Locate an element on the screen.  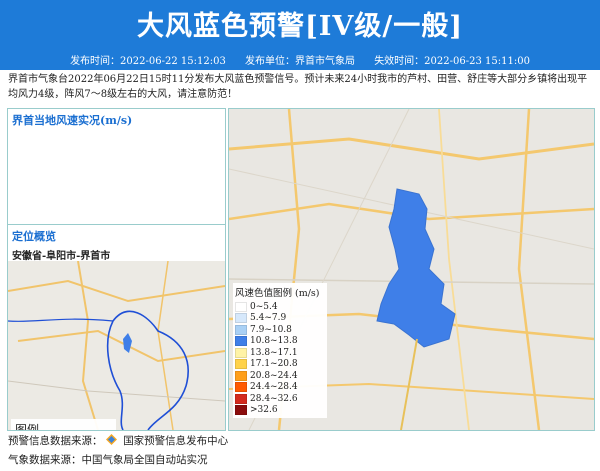
wind-legend-item: 7.9~10.8 is located at coordinates (280, 330).